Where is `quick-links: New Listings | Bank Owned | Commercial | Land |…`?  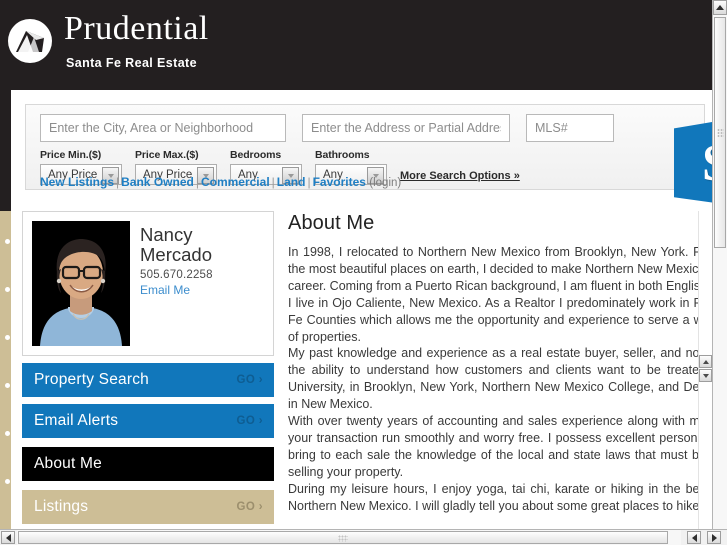 quick-links: New Listings | Bank Owned | Commercial | Land |… is located at coordinates (221, 182).